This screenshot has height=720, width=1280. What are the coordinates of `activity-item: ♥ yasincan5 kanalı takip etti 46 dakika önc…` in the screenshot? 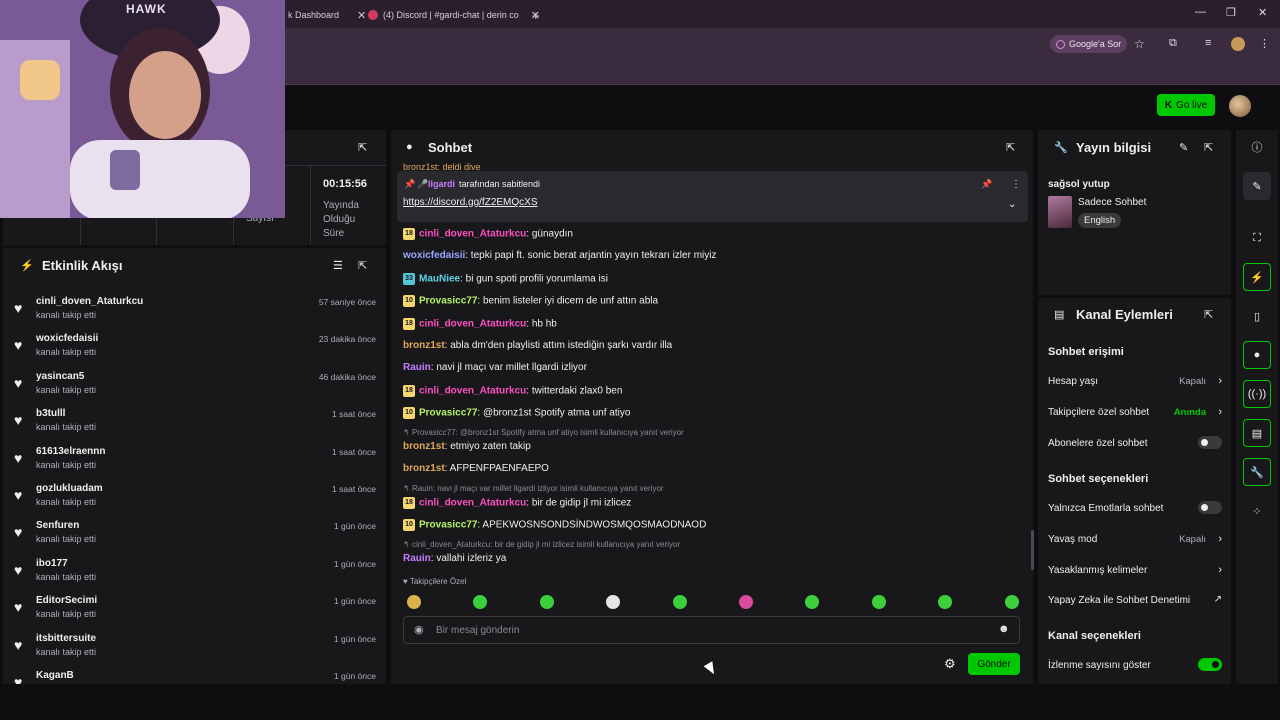 It's located at (195, 386).